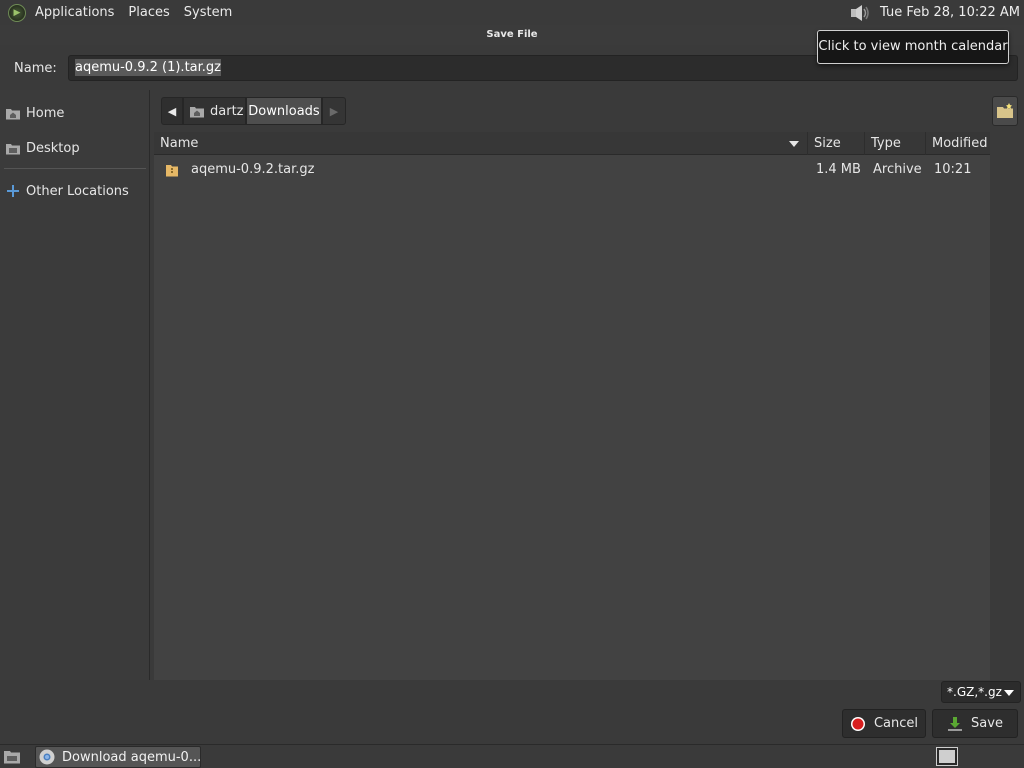  I want to click on sidebar-item-home: Home, so click(34, 113).